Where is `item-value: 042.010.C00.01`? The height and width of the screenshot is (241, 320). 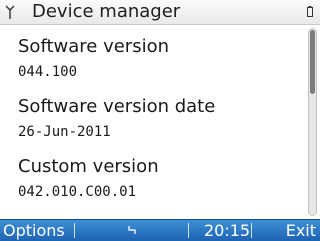
item-value: 042.010.C00.01 is located at coordinates (77, 192).